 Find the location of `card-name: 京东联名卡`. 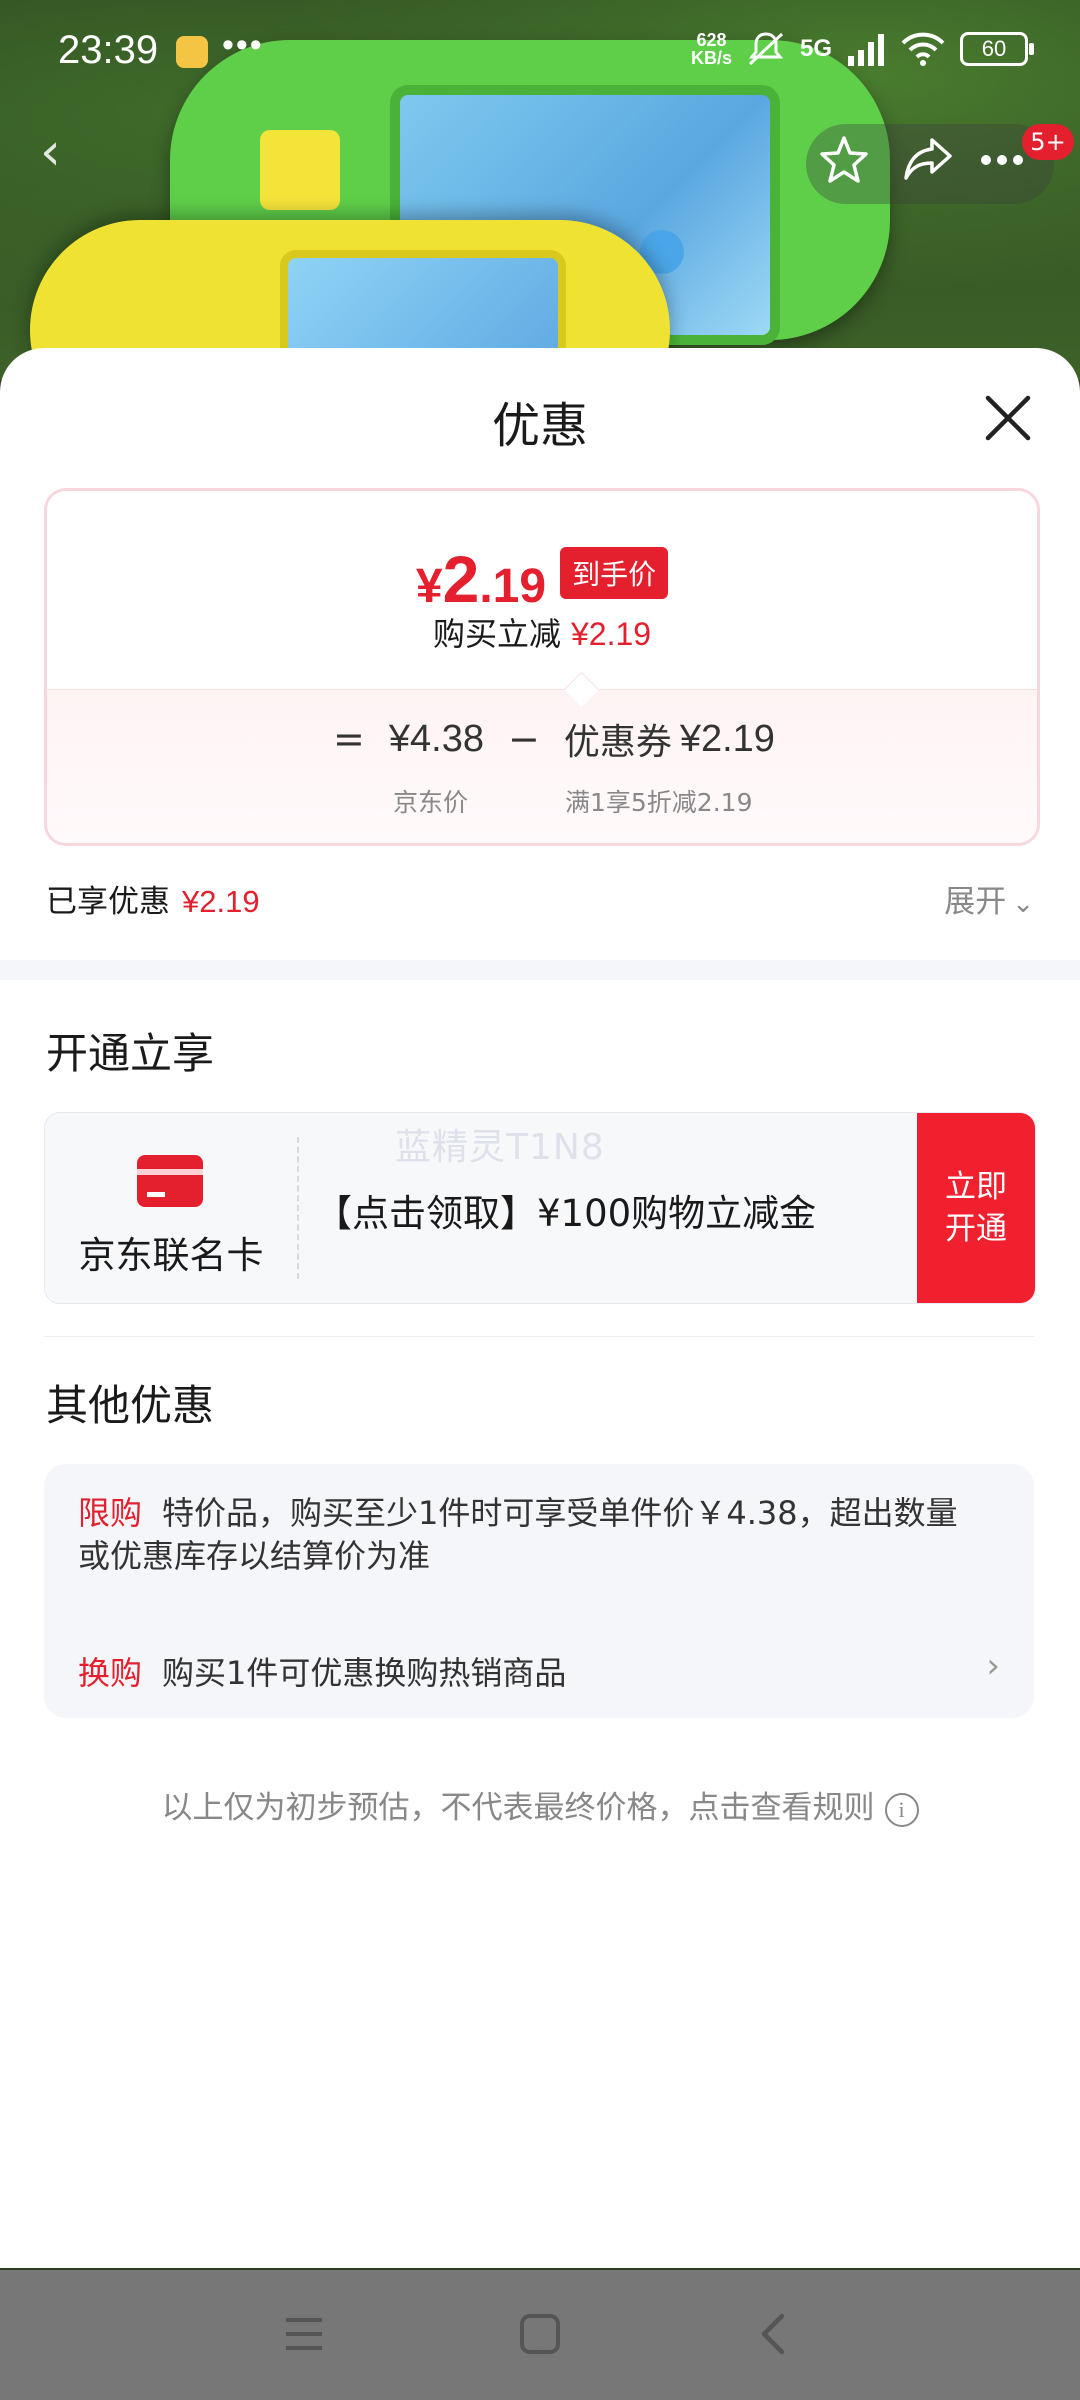

card-name: 京东联名卡 is located at coordinates (171, 1255).